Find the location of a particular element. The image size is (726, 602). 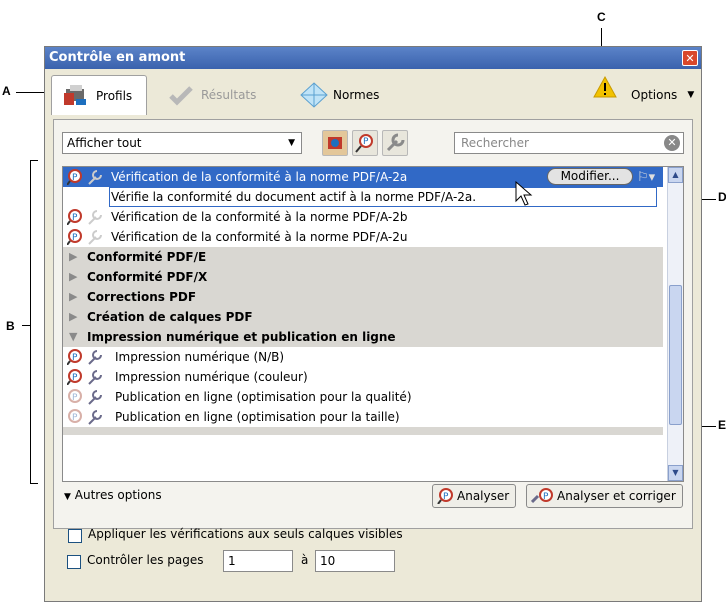

options-label: Options is located at coordinates (654, 95).